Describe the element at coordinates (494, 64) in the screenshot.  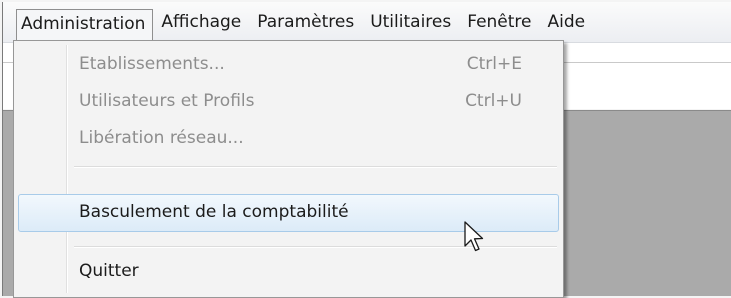
I see `menu-item-shortcut: Ctrl+E` at that location.